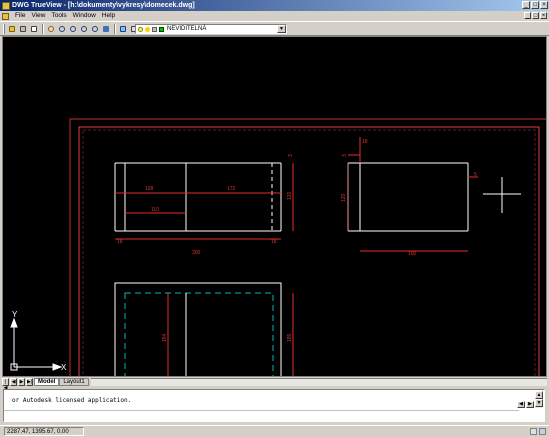 The height and width of the screenshot is (437, 549). What do you see at coordinates (51, 29) in the screenshot?
I see `pan-icon` at bounding box center [51, 29].